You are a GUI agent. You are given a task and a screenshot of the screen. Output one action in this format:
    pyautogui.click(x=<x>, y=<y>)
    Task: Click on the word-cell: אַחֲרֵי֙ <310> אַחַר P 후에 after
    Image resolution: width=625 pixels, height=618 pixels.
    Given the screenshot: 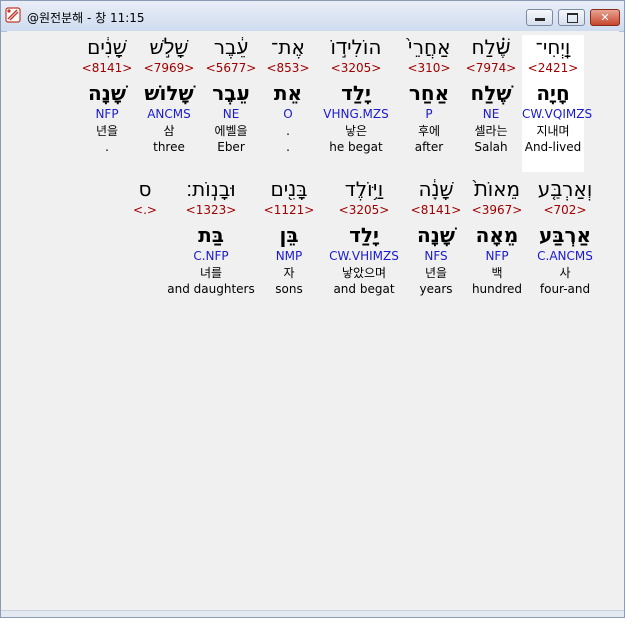 What is the action you would take?
    pyautogui.click(x=429, y=95)
    